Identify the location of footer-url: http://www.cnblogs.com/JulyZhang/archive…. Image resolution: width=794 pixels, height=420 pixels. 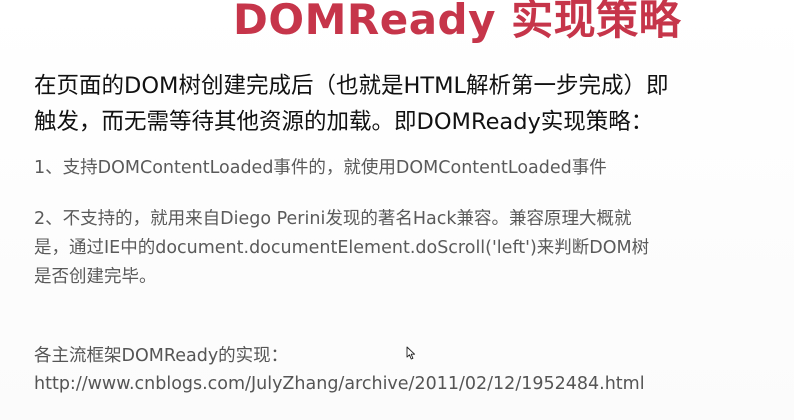
(404, 384).